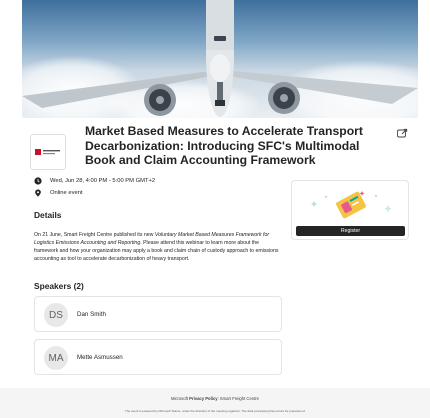  I want to click on event-datetime-row: Wed, Jun 28, 4:00 PM - 5:00 PM GMT+2, so click(94, 181).